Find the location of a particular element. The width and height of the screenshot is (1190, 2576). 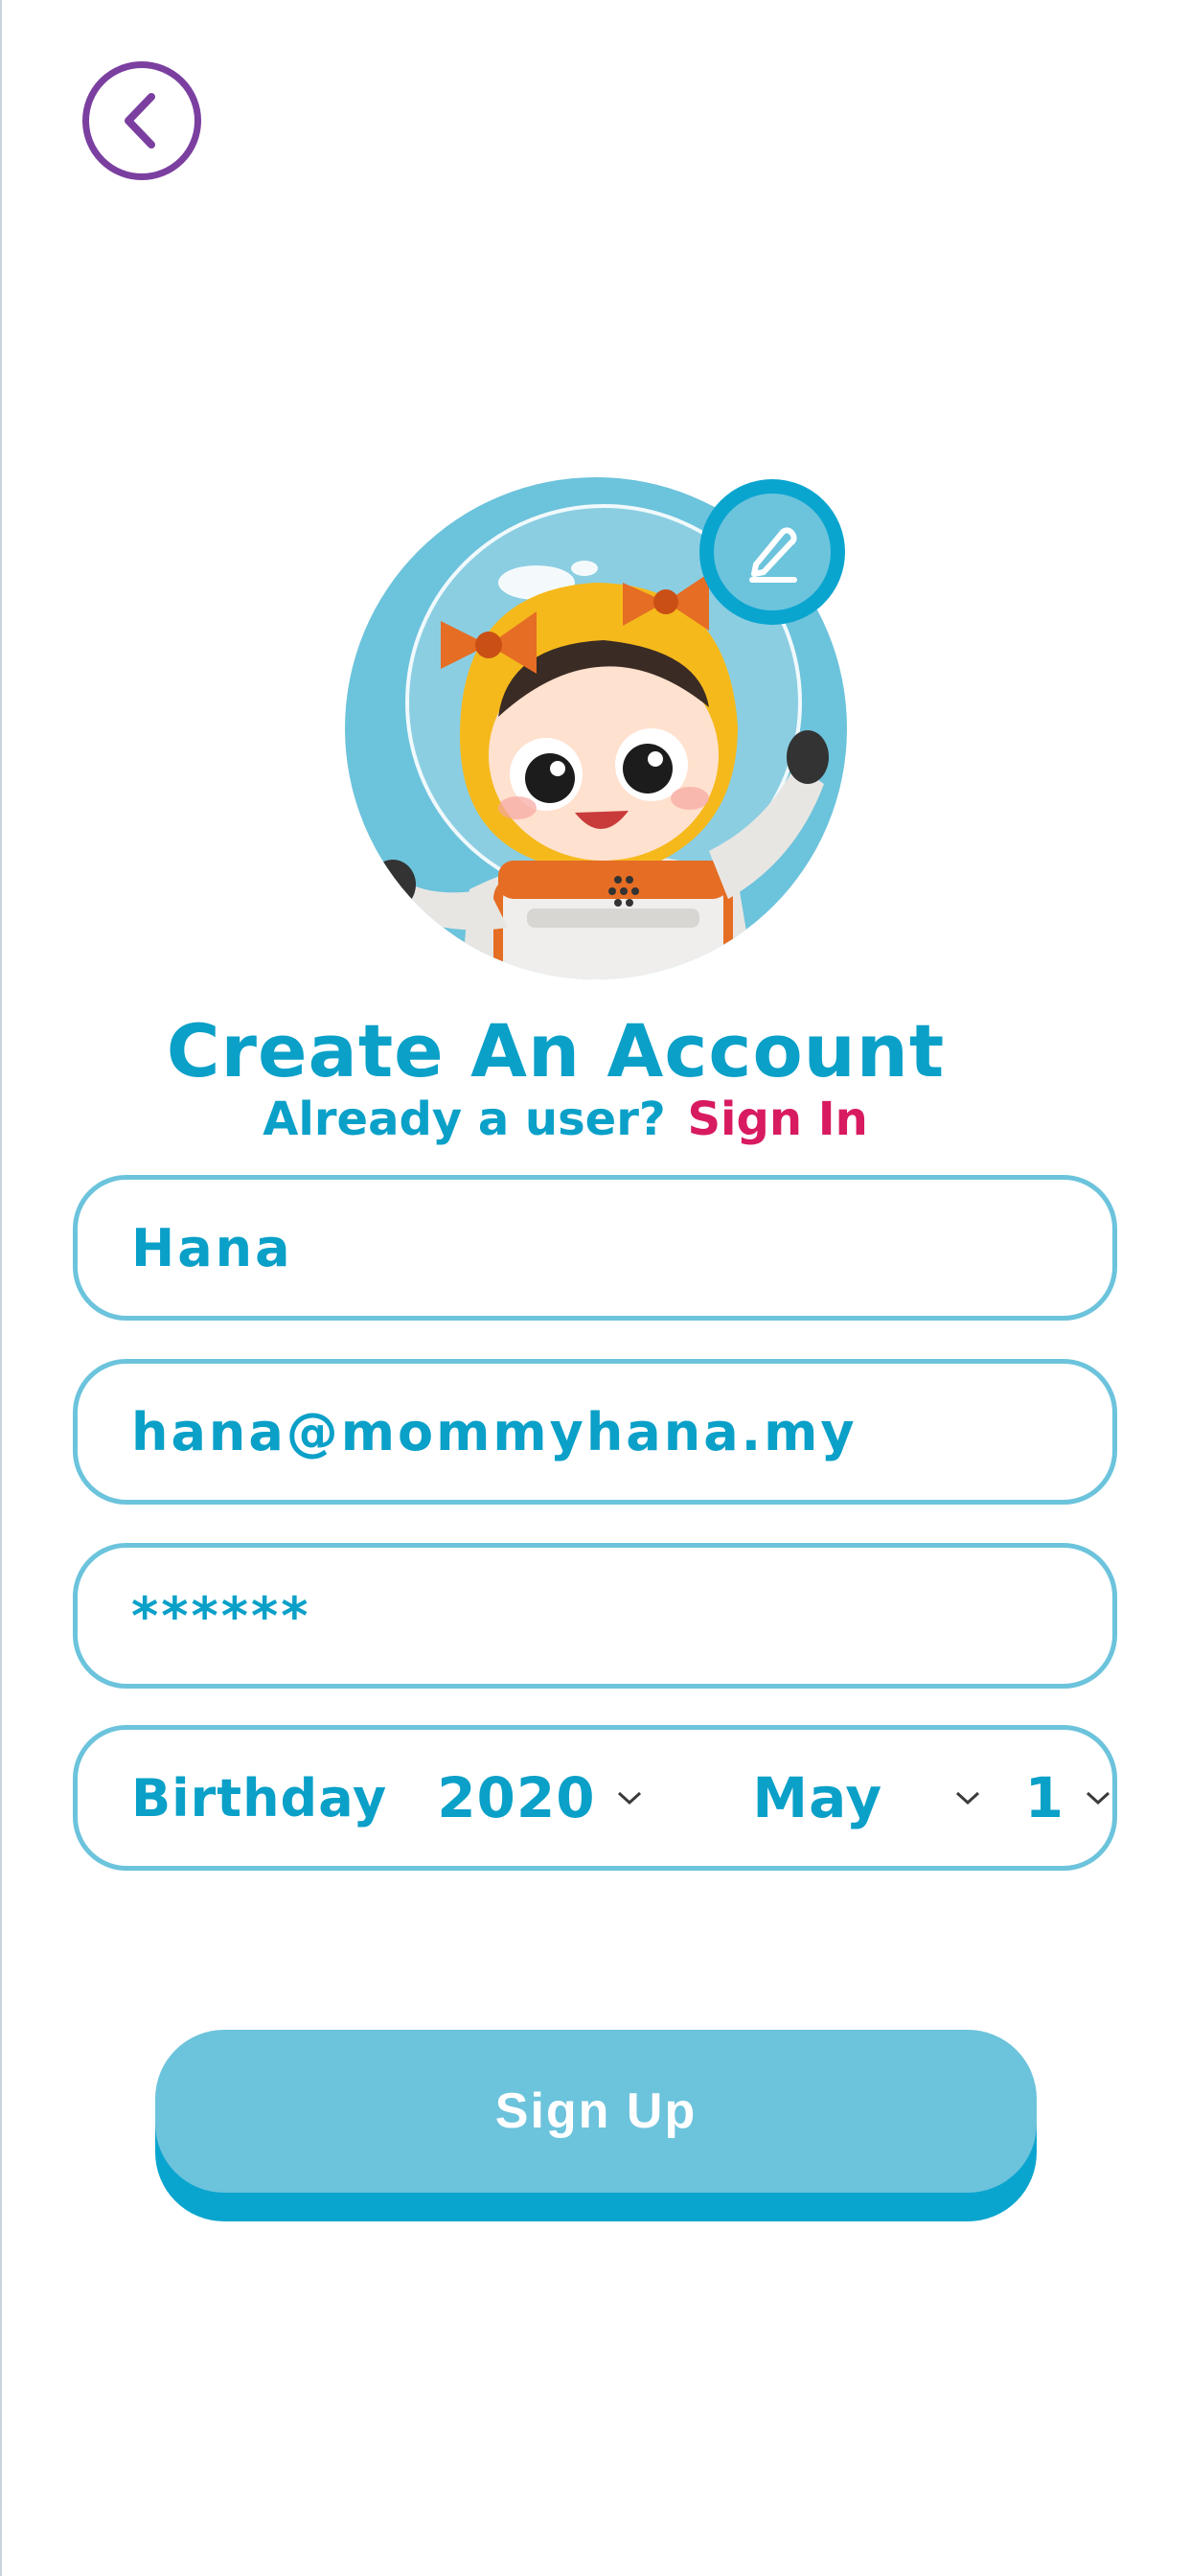

month-select: May is located at coordinates (888, 1797).